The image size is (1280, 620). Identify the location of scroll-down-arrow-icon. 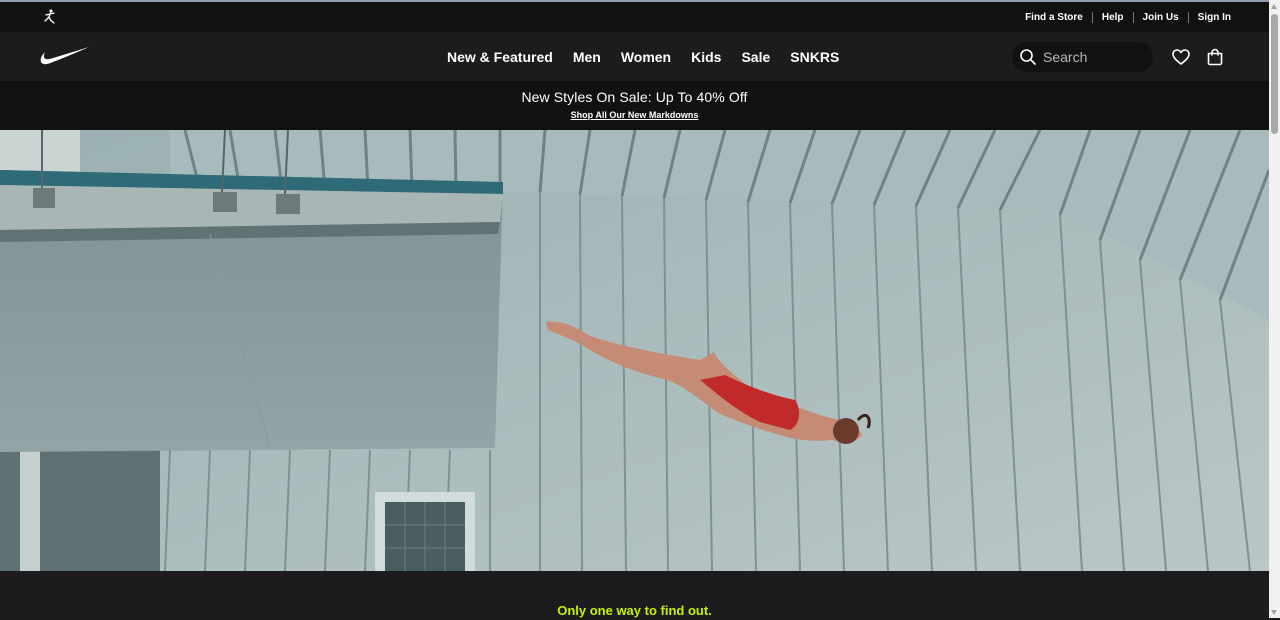
(1274, 612).